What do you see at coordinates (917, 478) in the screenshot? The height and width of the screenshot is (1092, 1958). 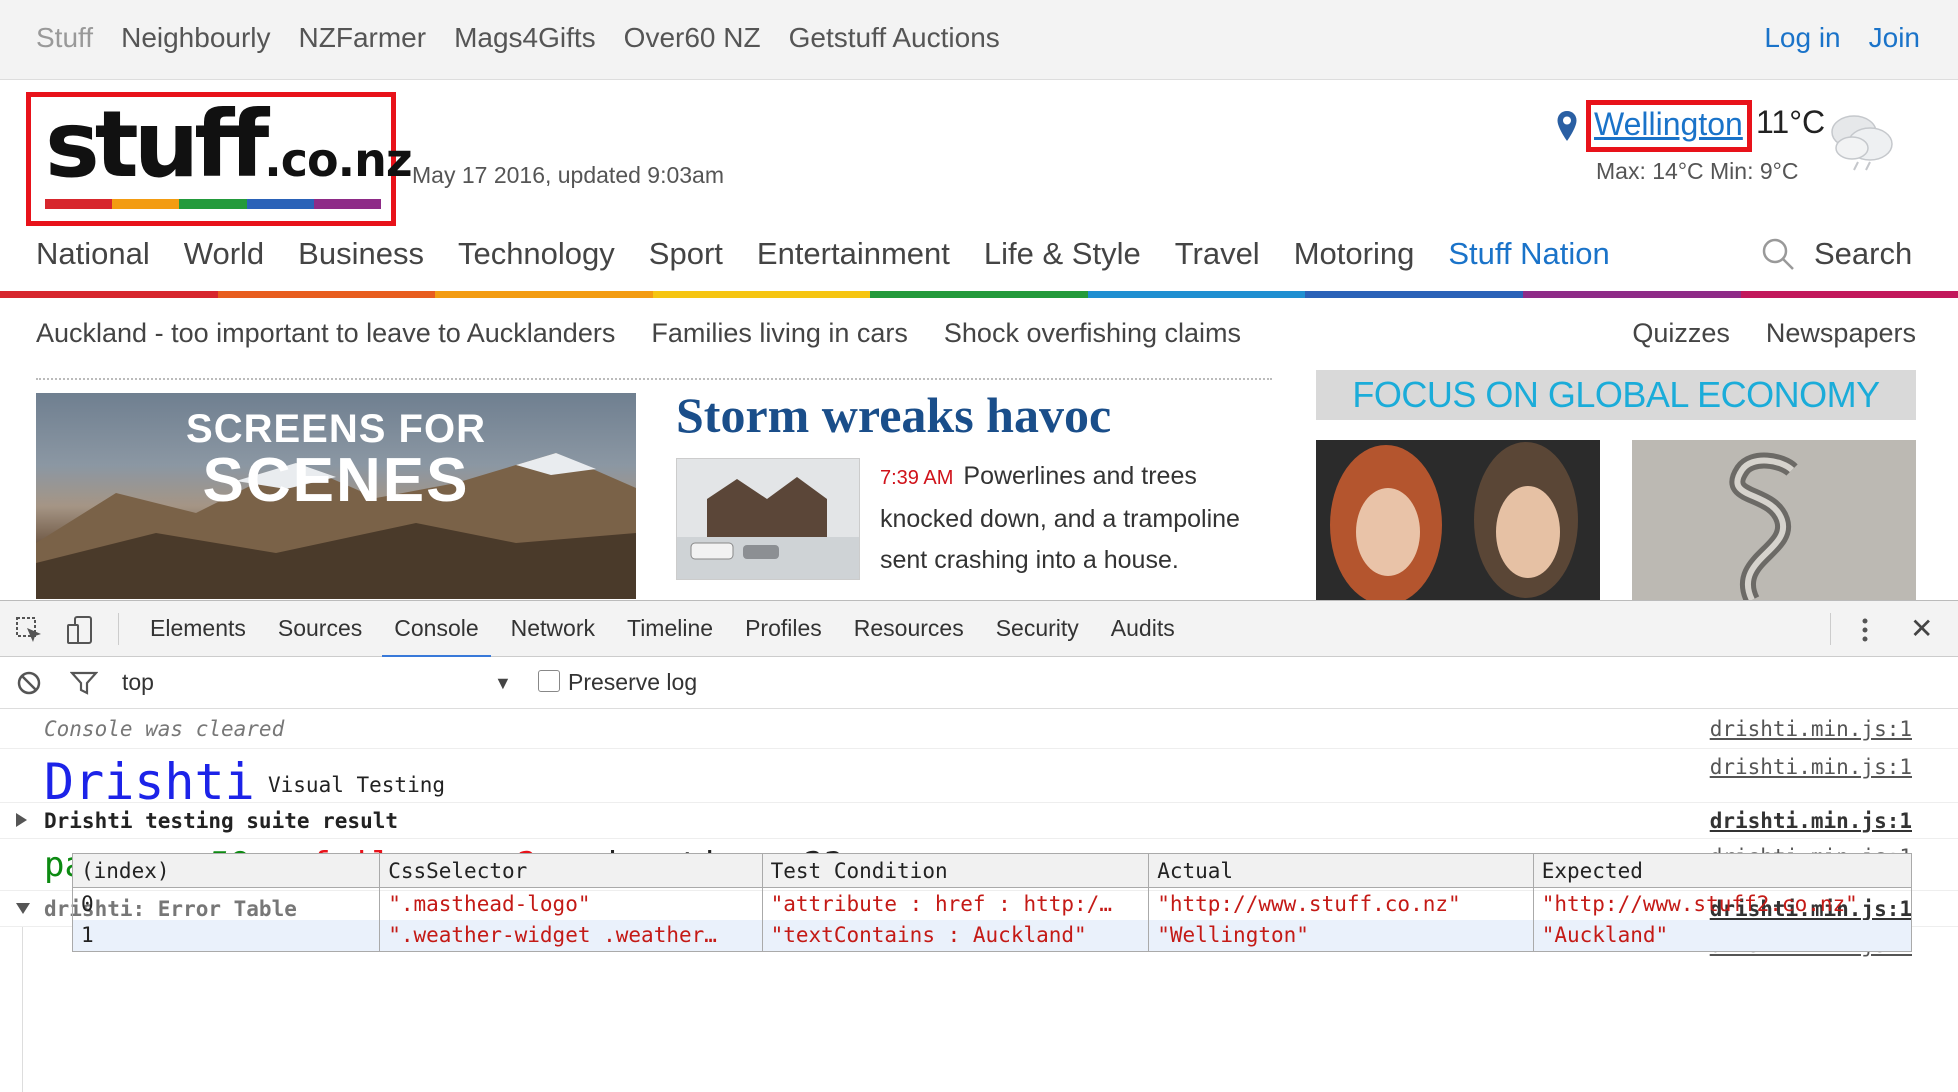 I see `story-time: 7:39 AM` at bounding box center [917, 478].